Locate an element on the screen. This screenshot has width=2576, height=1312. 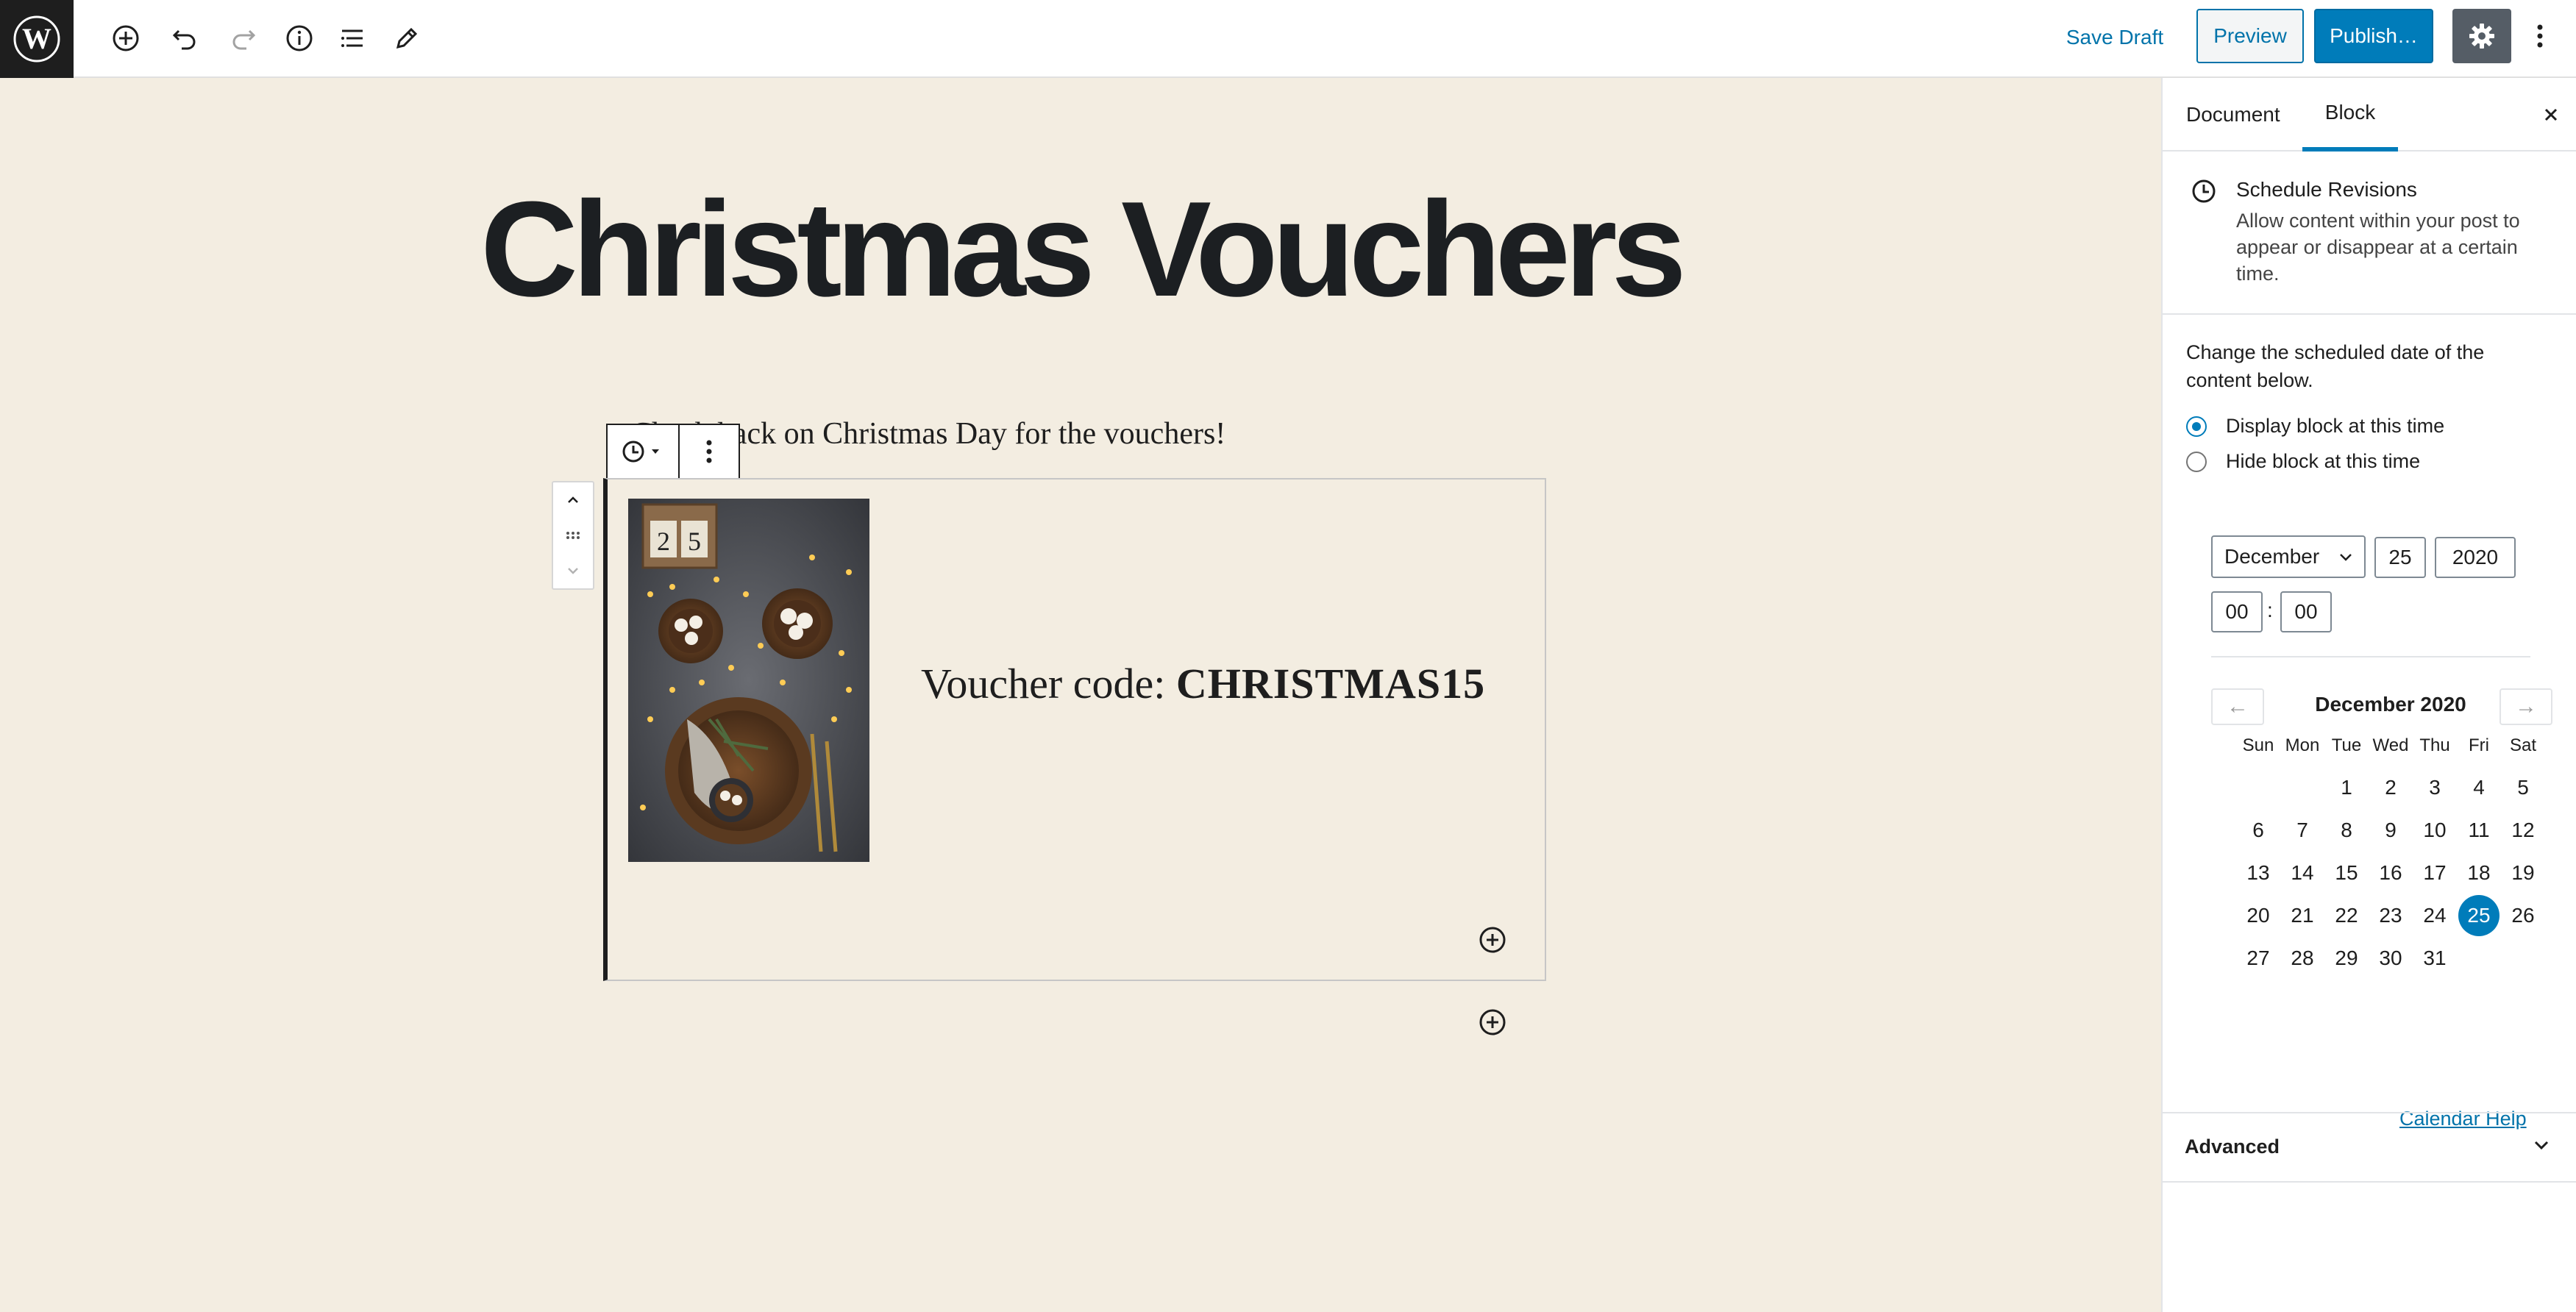
block-more-options-button is located at coordinates (709, 452).